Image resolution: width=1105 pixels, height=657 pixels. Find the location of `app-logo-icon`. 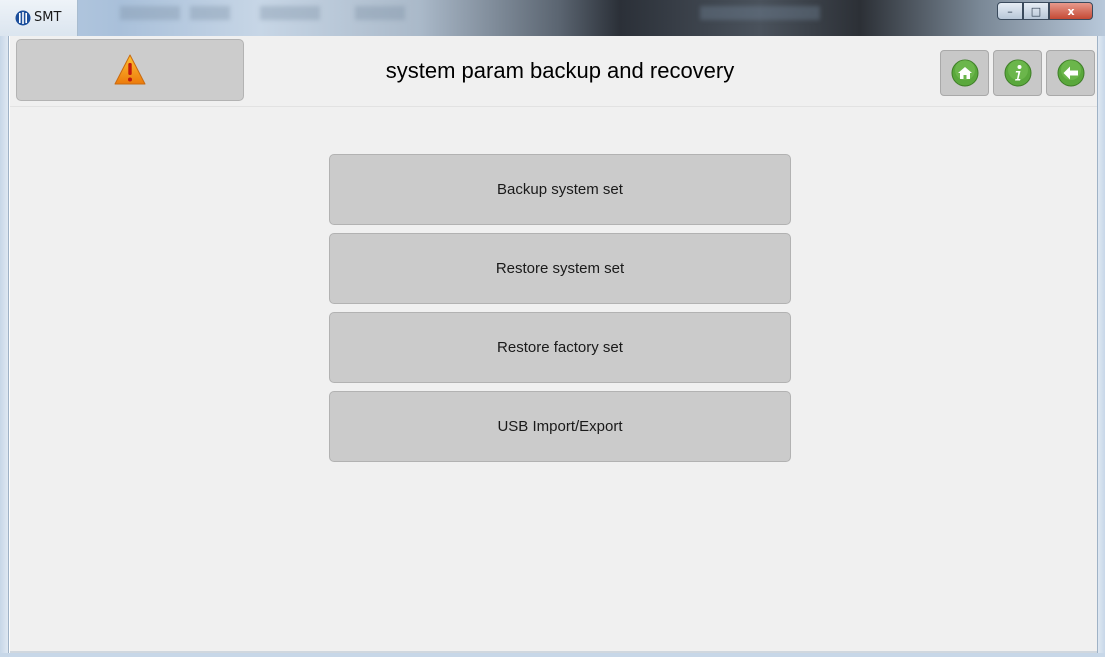

app-logo-icon is located at coordinates (23, 18).